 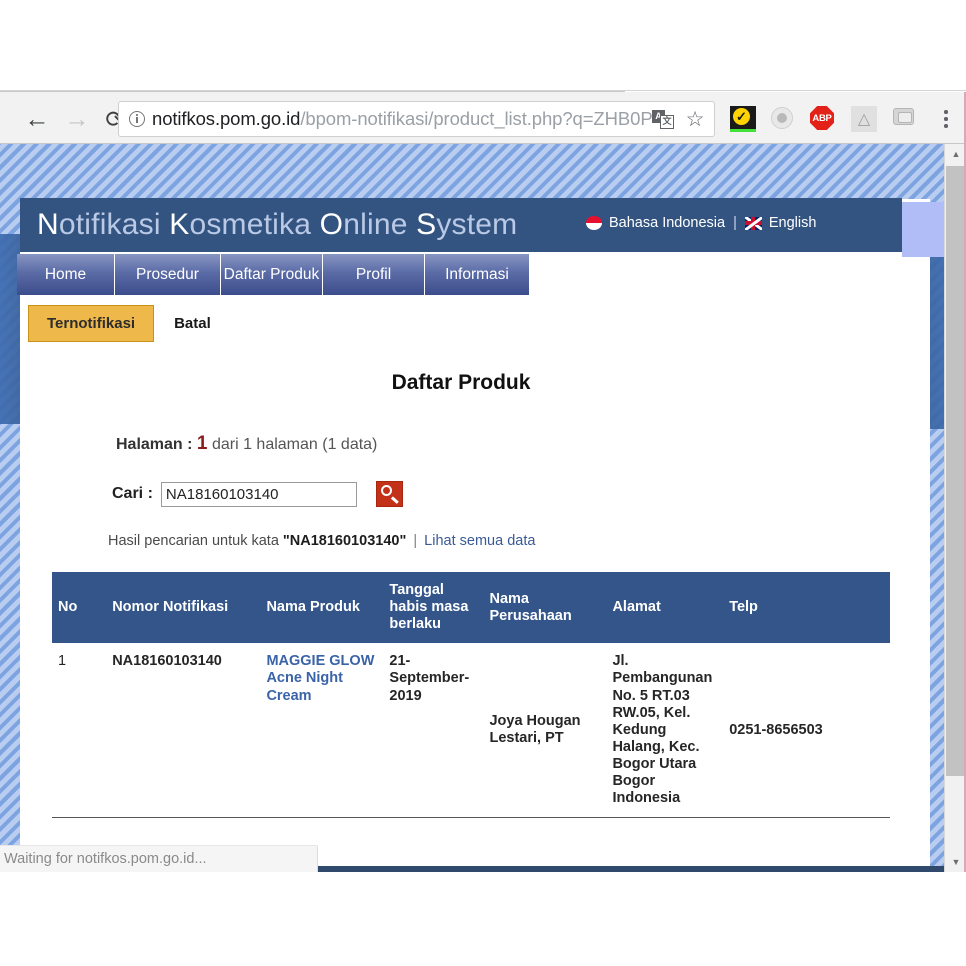 I want to click on nav-item-profil: Profil, so click(x=374, y=274).